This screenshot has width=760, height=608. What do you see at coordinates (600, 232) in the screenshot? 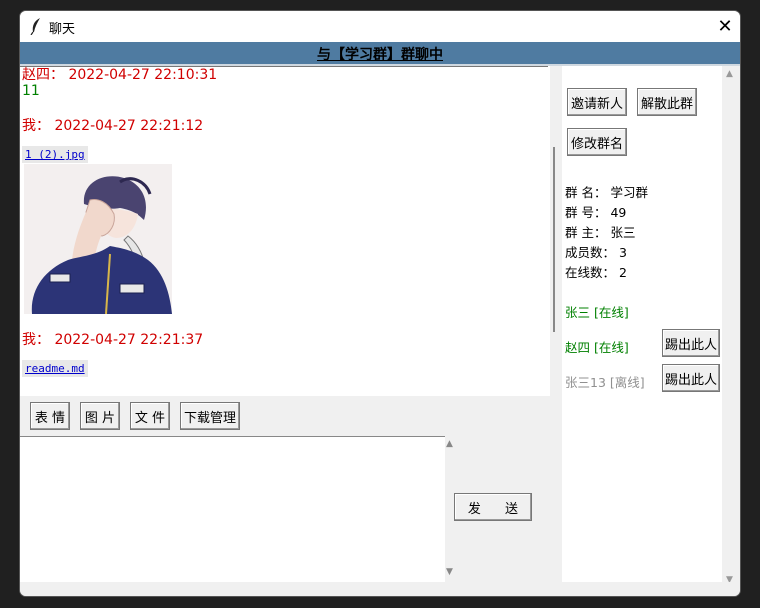
I see `group-owner: 群 主： 张三` at bounding box center [600, 232].